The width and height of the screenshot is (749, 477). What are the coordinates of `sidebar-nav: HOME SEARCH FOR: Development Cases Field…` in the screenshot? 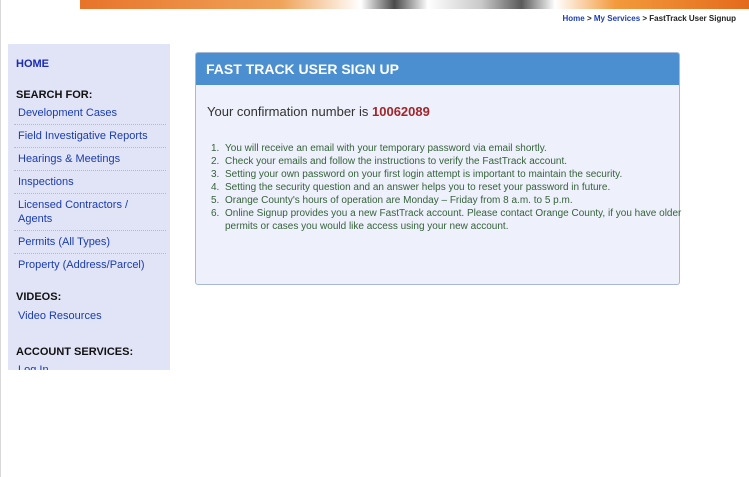 It's located at (89, 207).